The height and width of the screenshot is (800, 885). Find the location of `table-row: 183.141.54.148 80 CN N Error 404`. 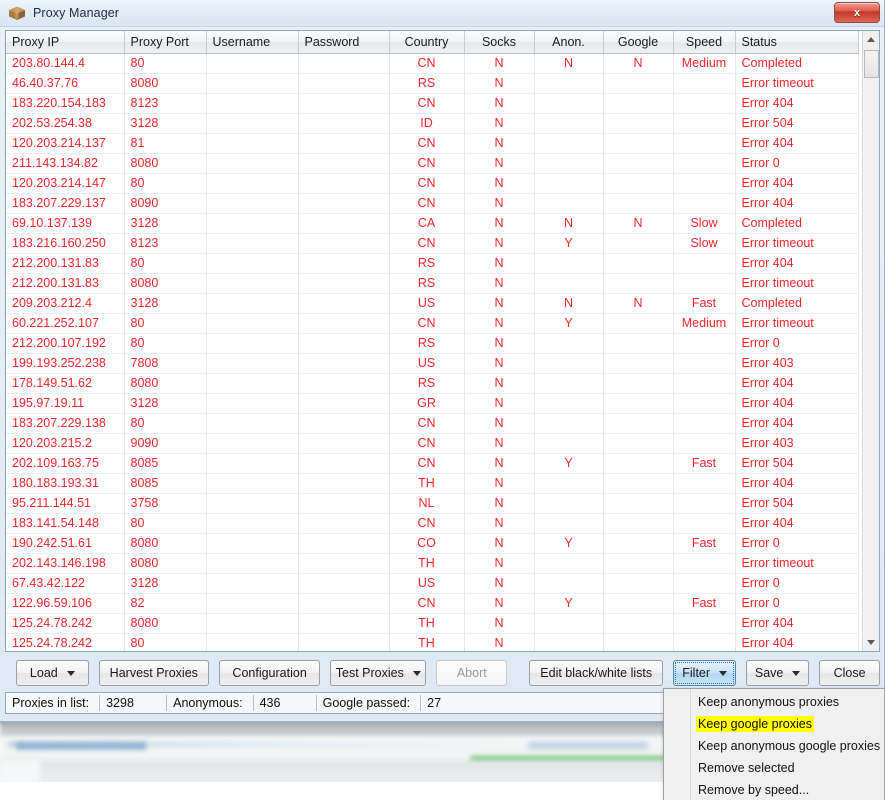

table-row: 183.141.54.148 80 CN N Error 404 is located at coordinates (432, 523).